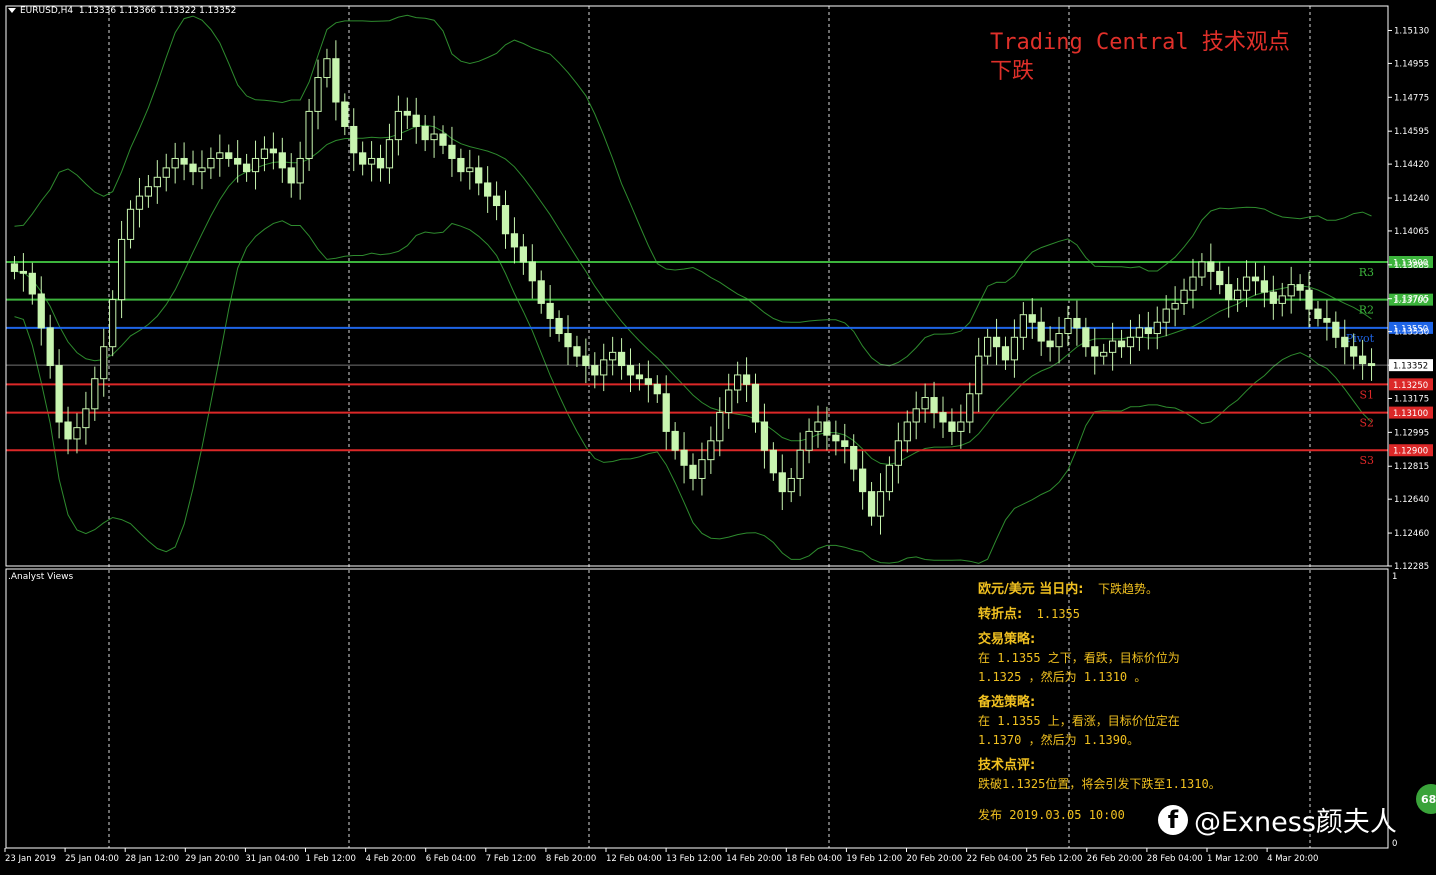 Image resolution: width=1436 pixels, height=875 pixels. Describe the element at coordinates (1411, 31) in the screenshot. I see `y-tick-label-0: 1.15130` at that location.